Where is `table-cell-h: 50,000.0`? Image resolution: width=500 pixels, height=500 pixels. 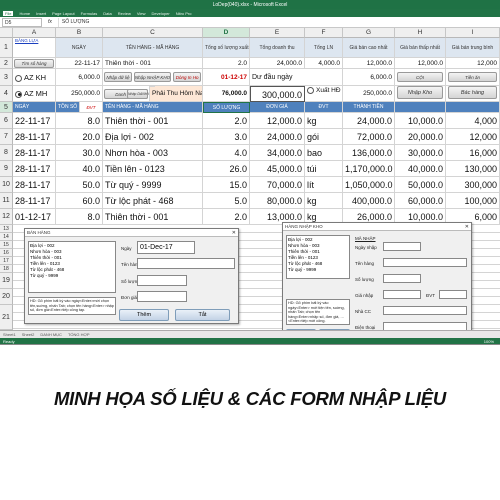 table-cell-h: 50,000.0 is located at coordinates (420, 185).